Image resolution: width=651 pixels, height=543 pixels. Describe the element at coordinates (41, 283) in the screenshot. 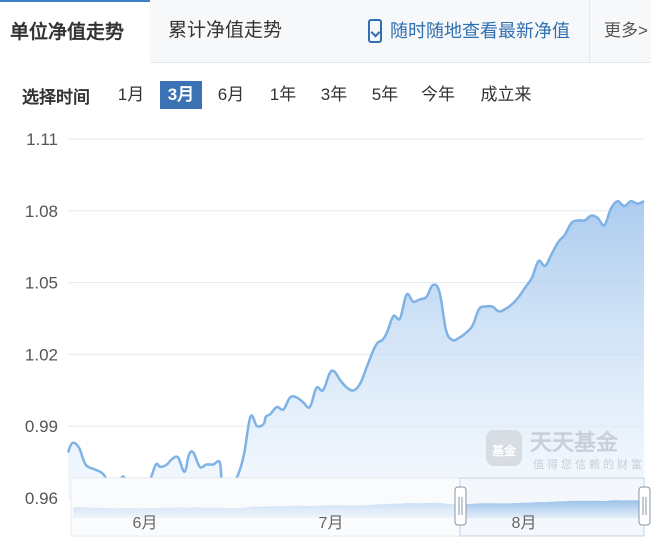

I see `y-tick-label: 1.05` at that location.